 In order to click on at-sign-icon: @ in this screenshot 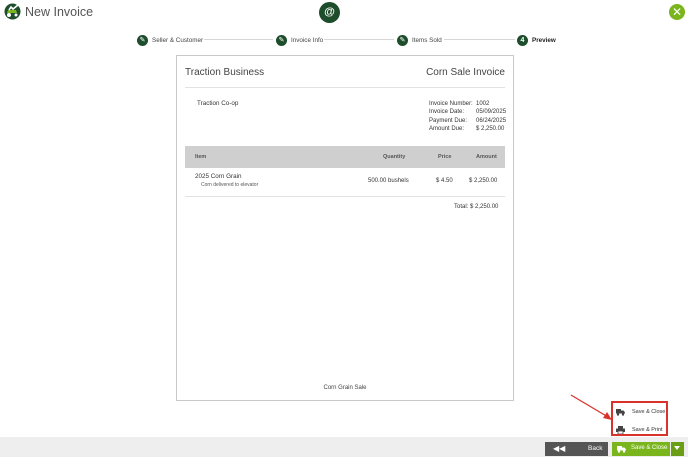, I will do `click(329, 12)`.